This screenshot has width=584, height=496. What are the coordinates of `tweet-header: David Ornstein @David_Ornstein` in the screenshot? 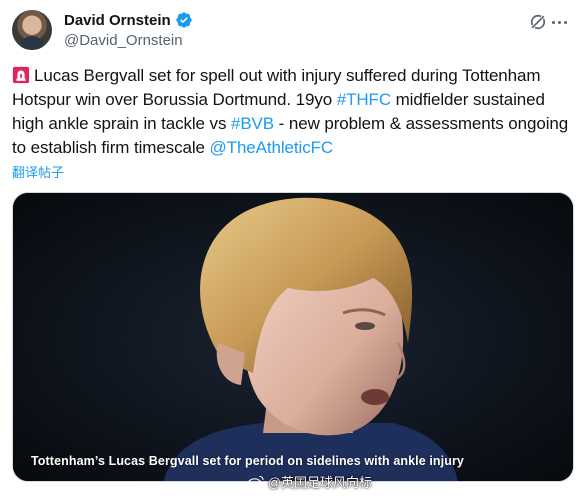 It's located at (292, 32).